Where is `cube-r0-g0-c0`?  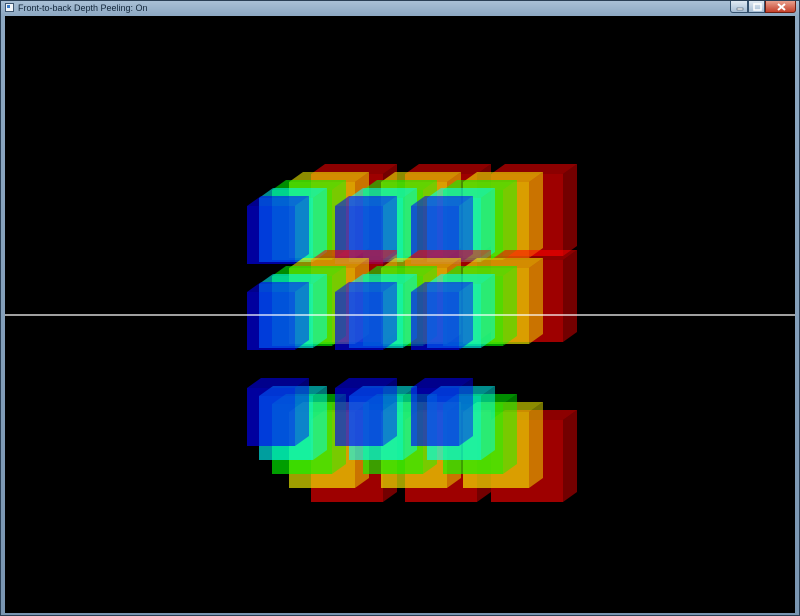
cube-r0-g0-c0 is located at coordinates (278, 230).